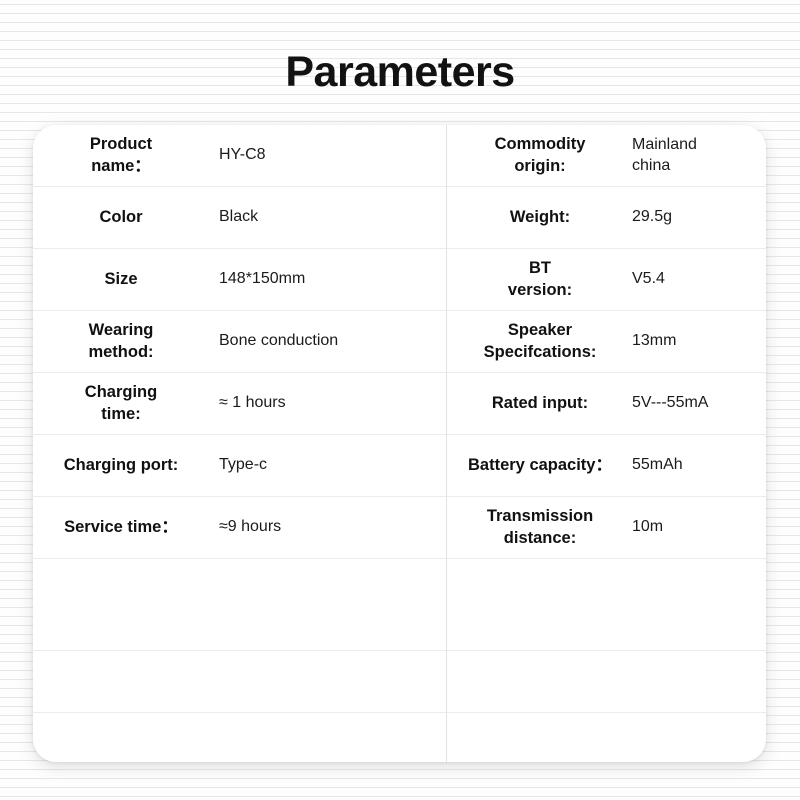 This screenshot has height=800, width=800. Describe the element at coordinates (648, 279) in the screenshot. I see `row-value: V5.4` at that location.